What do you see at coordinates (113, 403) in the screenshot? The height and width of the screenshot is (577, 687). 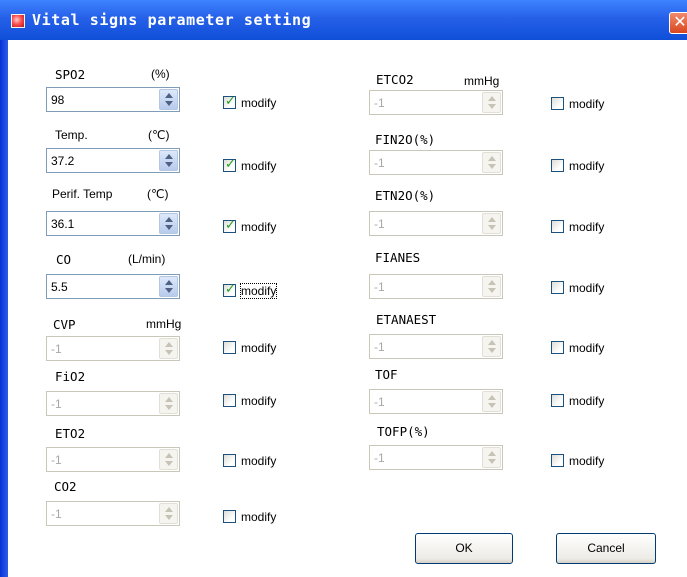 I see `fio2-spinbox: -1` at bounding box center [113, 403].